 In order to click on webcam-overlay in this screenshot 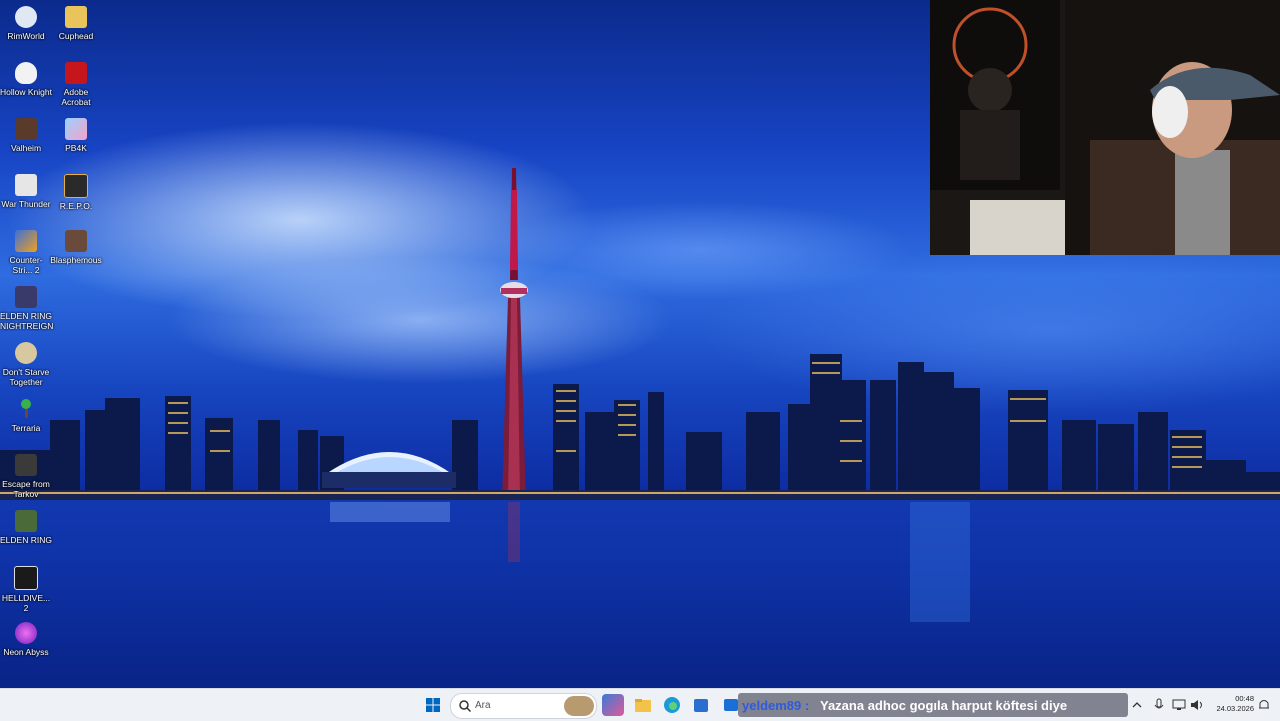, I will do `click(1105, 127)`.